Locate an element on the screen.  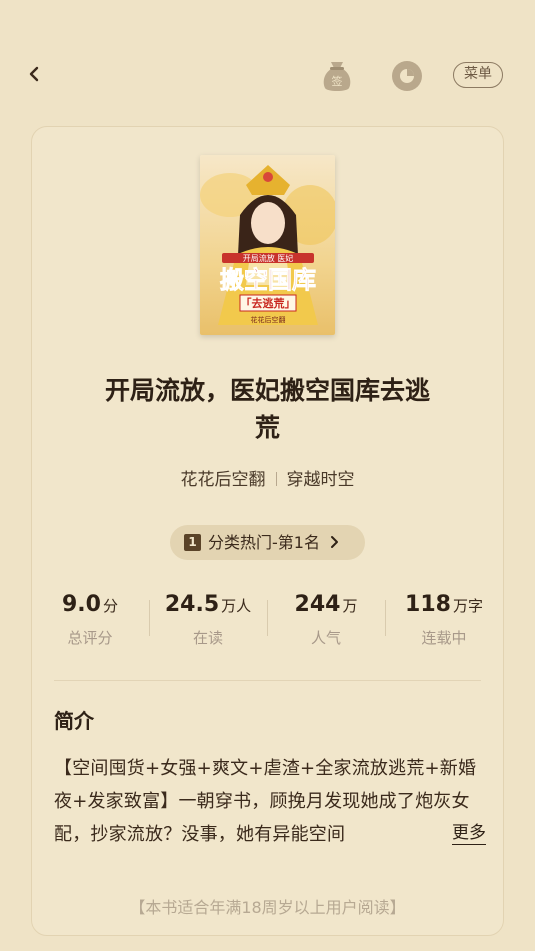
book-title-line1: 开局流放，医妃搬空国库去逃 is located at coordinates (267, 390).